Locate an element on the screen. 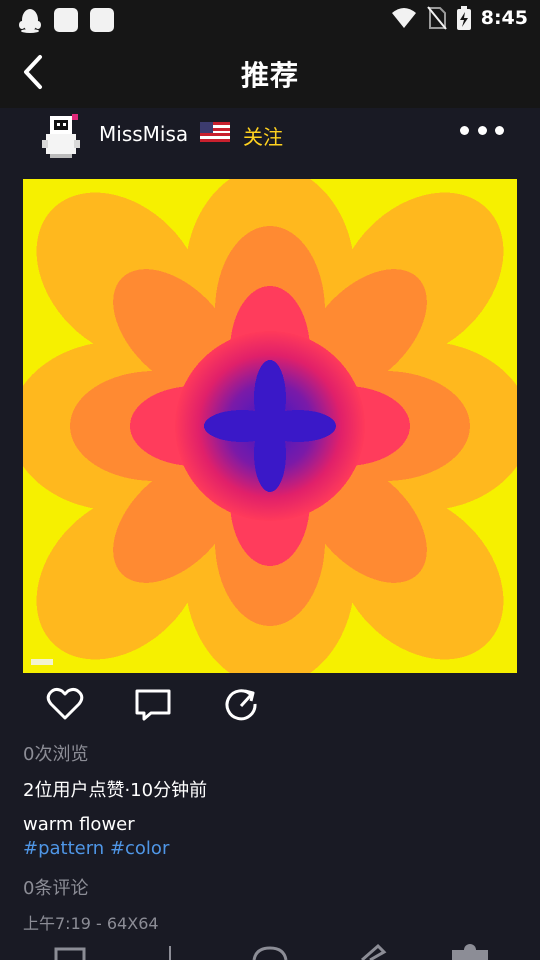 This screenshot has width=540, height=960. share-arrow-icon is located at coordinates (241, 705).